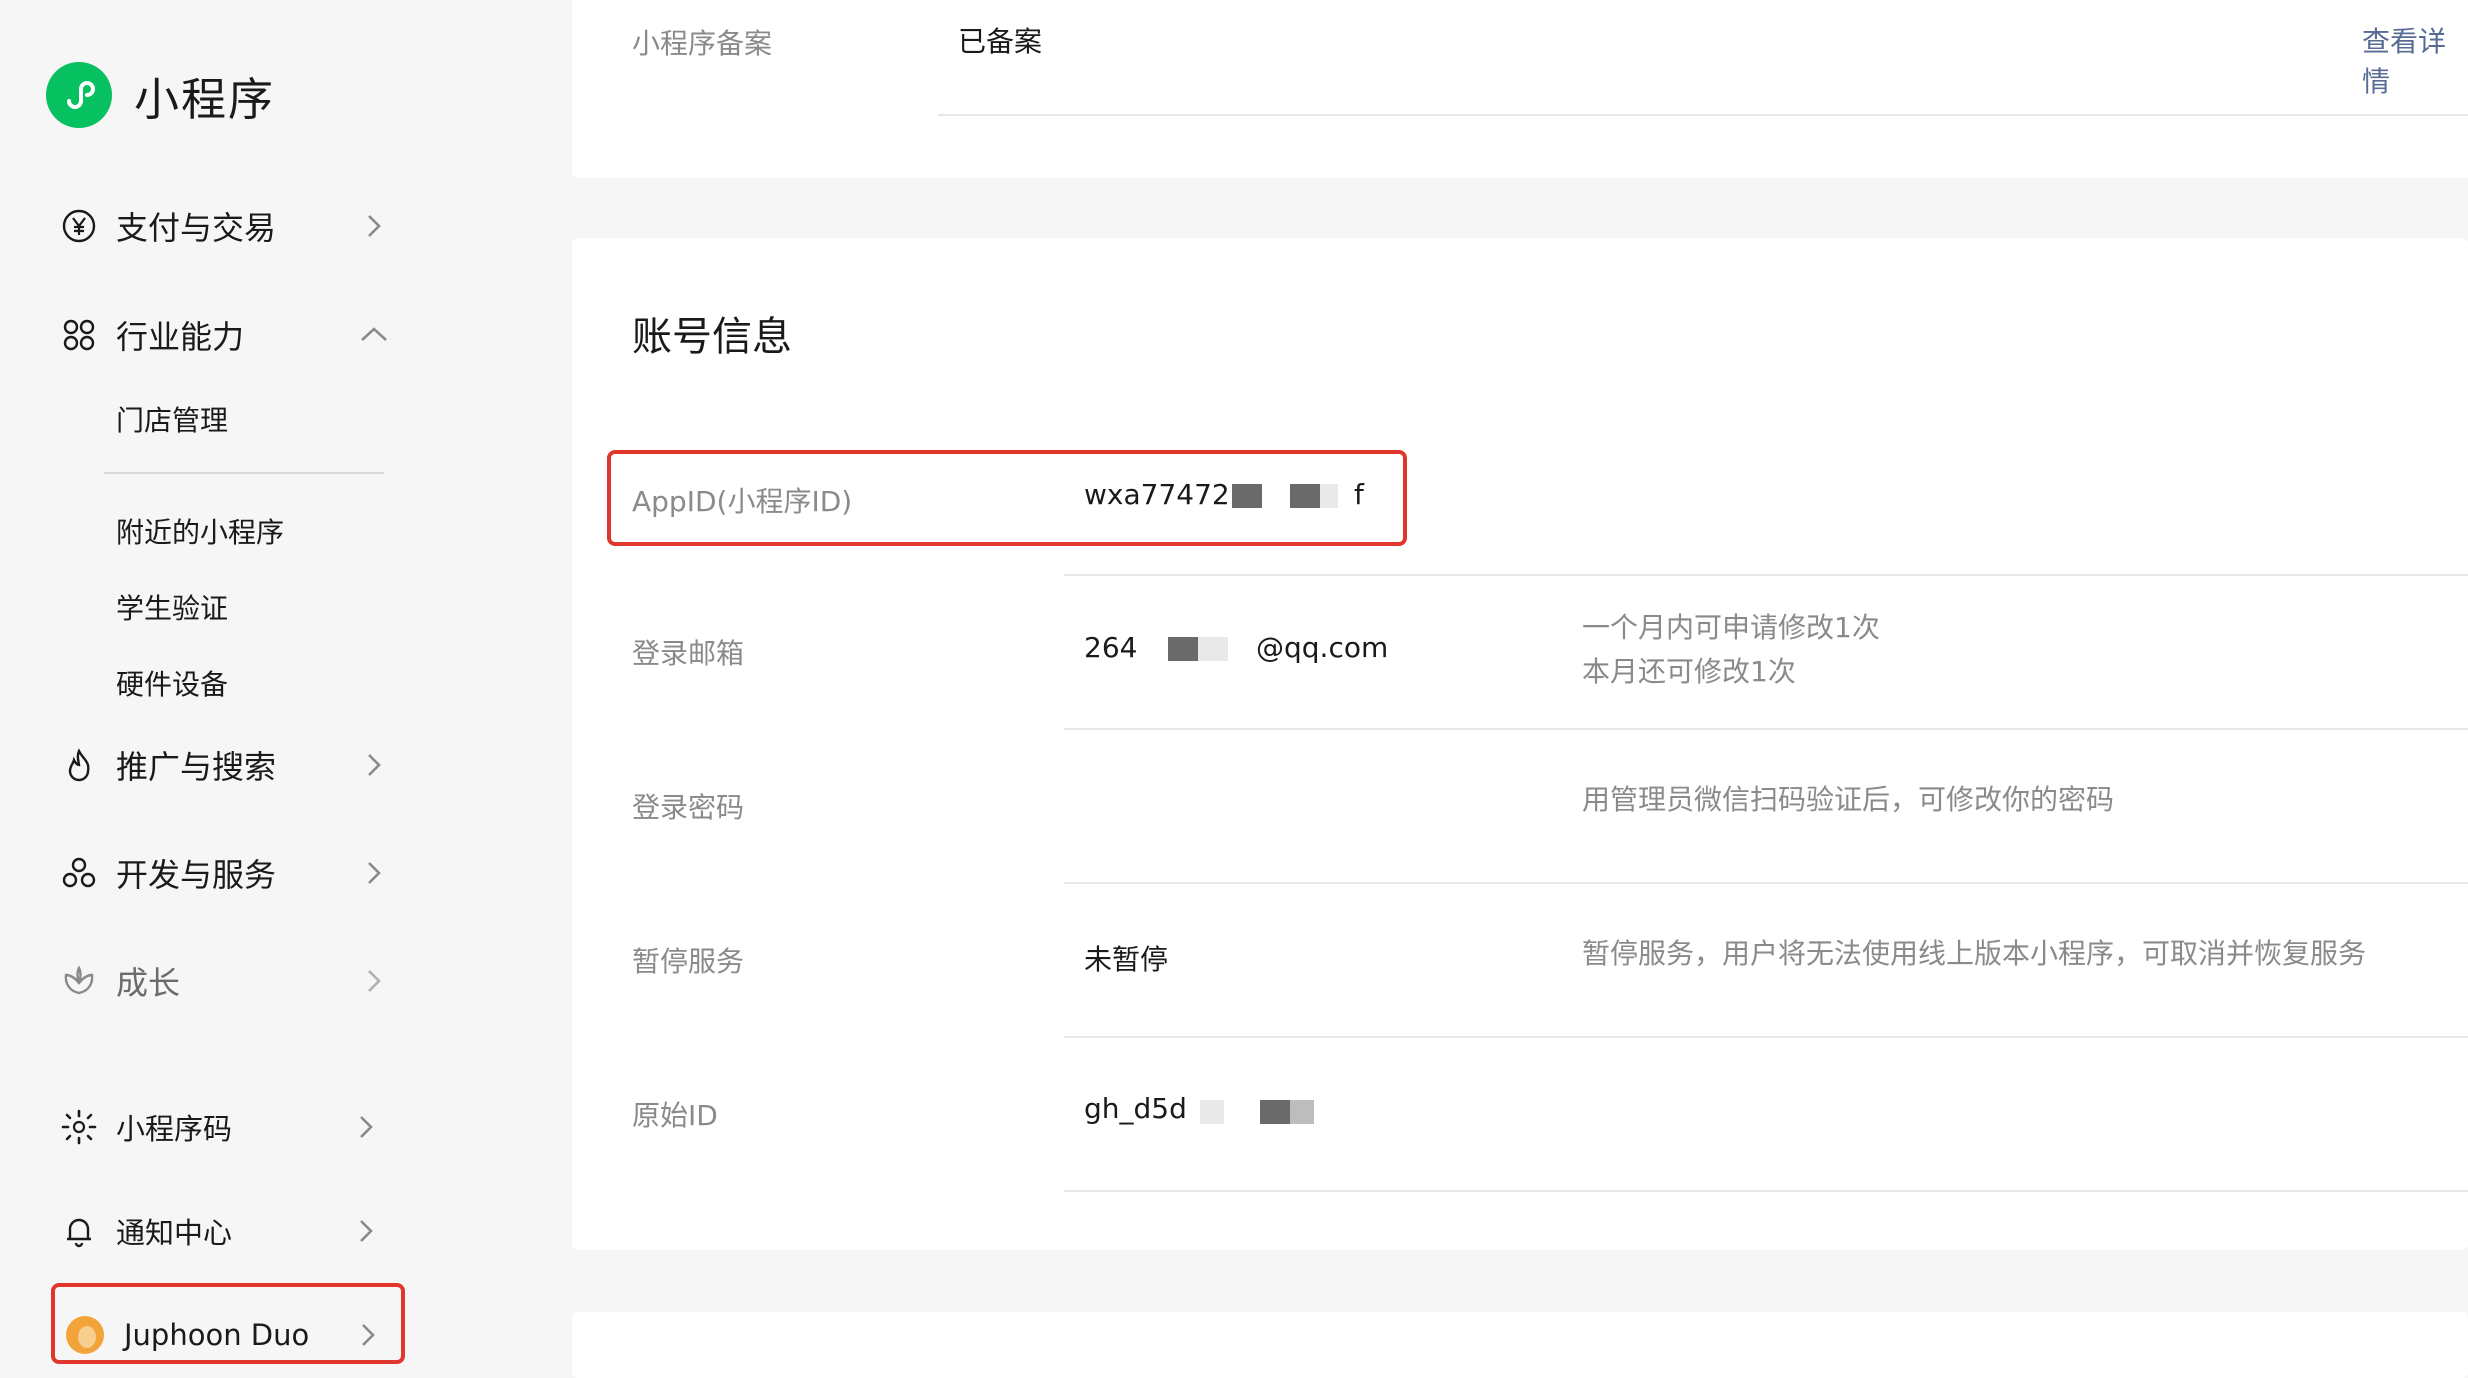  What do you see at coordinates (742, 501) in the screenshot?
I see `appid-label: AppID(小程序ID)` at bounding box center [742, 501].